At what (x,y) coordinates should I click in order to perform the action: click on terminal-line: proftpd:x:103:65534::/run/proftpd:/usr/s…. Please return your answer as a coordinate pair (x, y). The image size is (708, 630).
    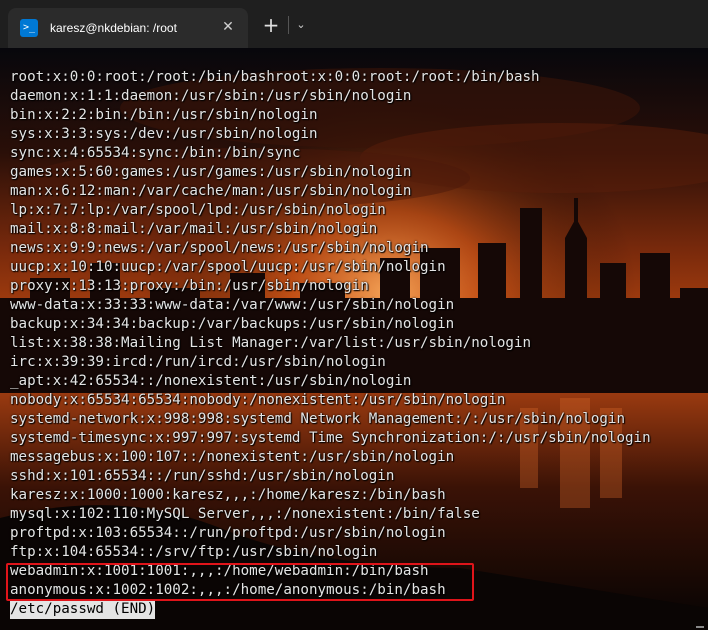
    Looking at the image, I should click on (228, 533).